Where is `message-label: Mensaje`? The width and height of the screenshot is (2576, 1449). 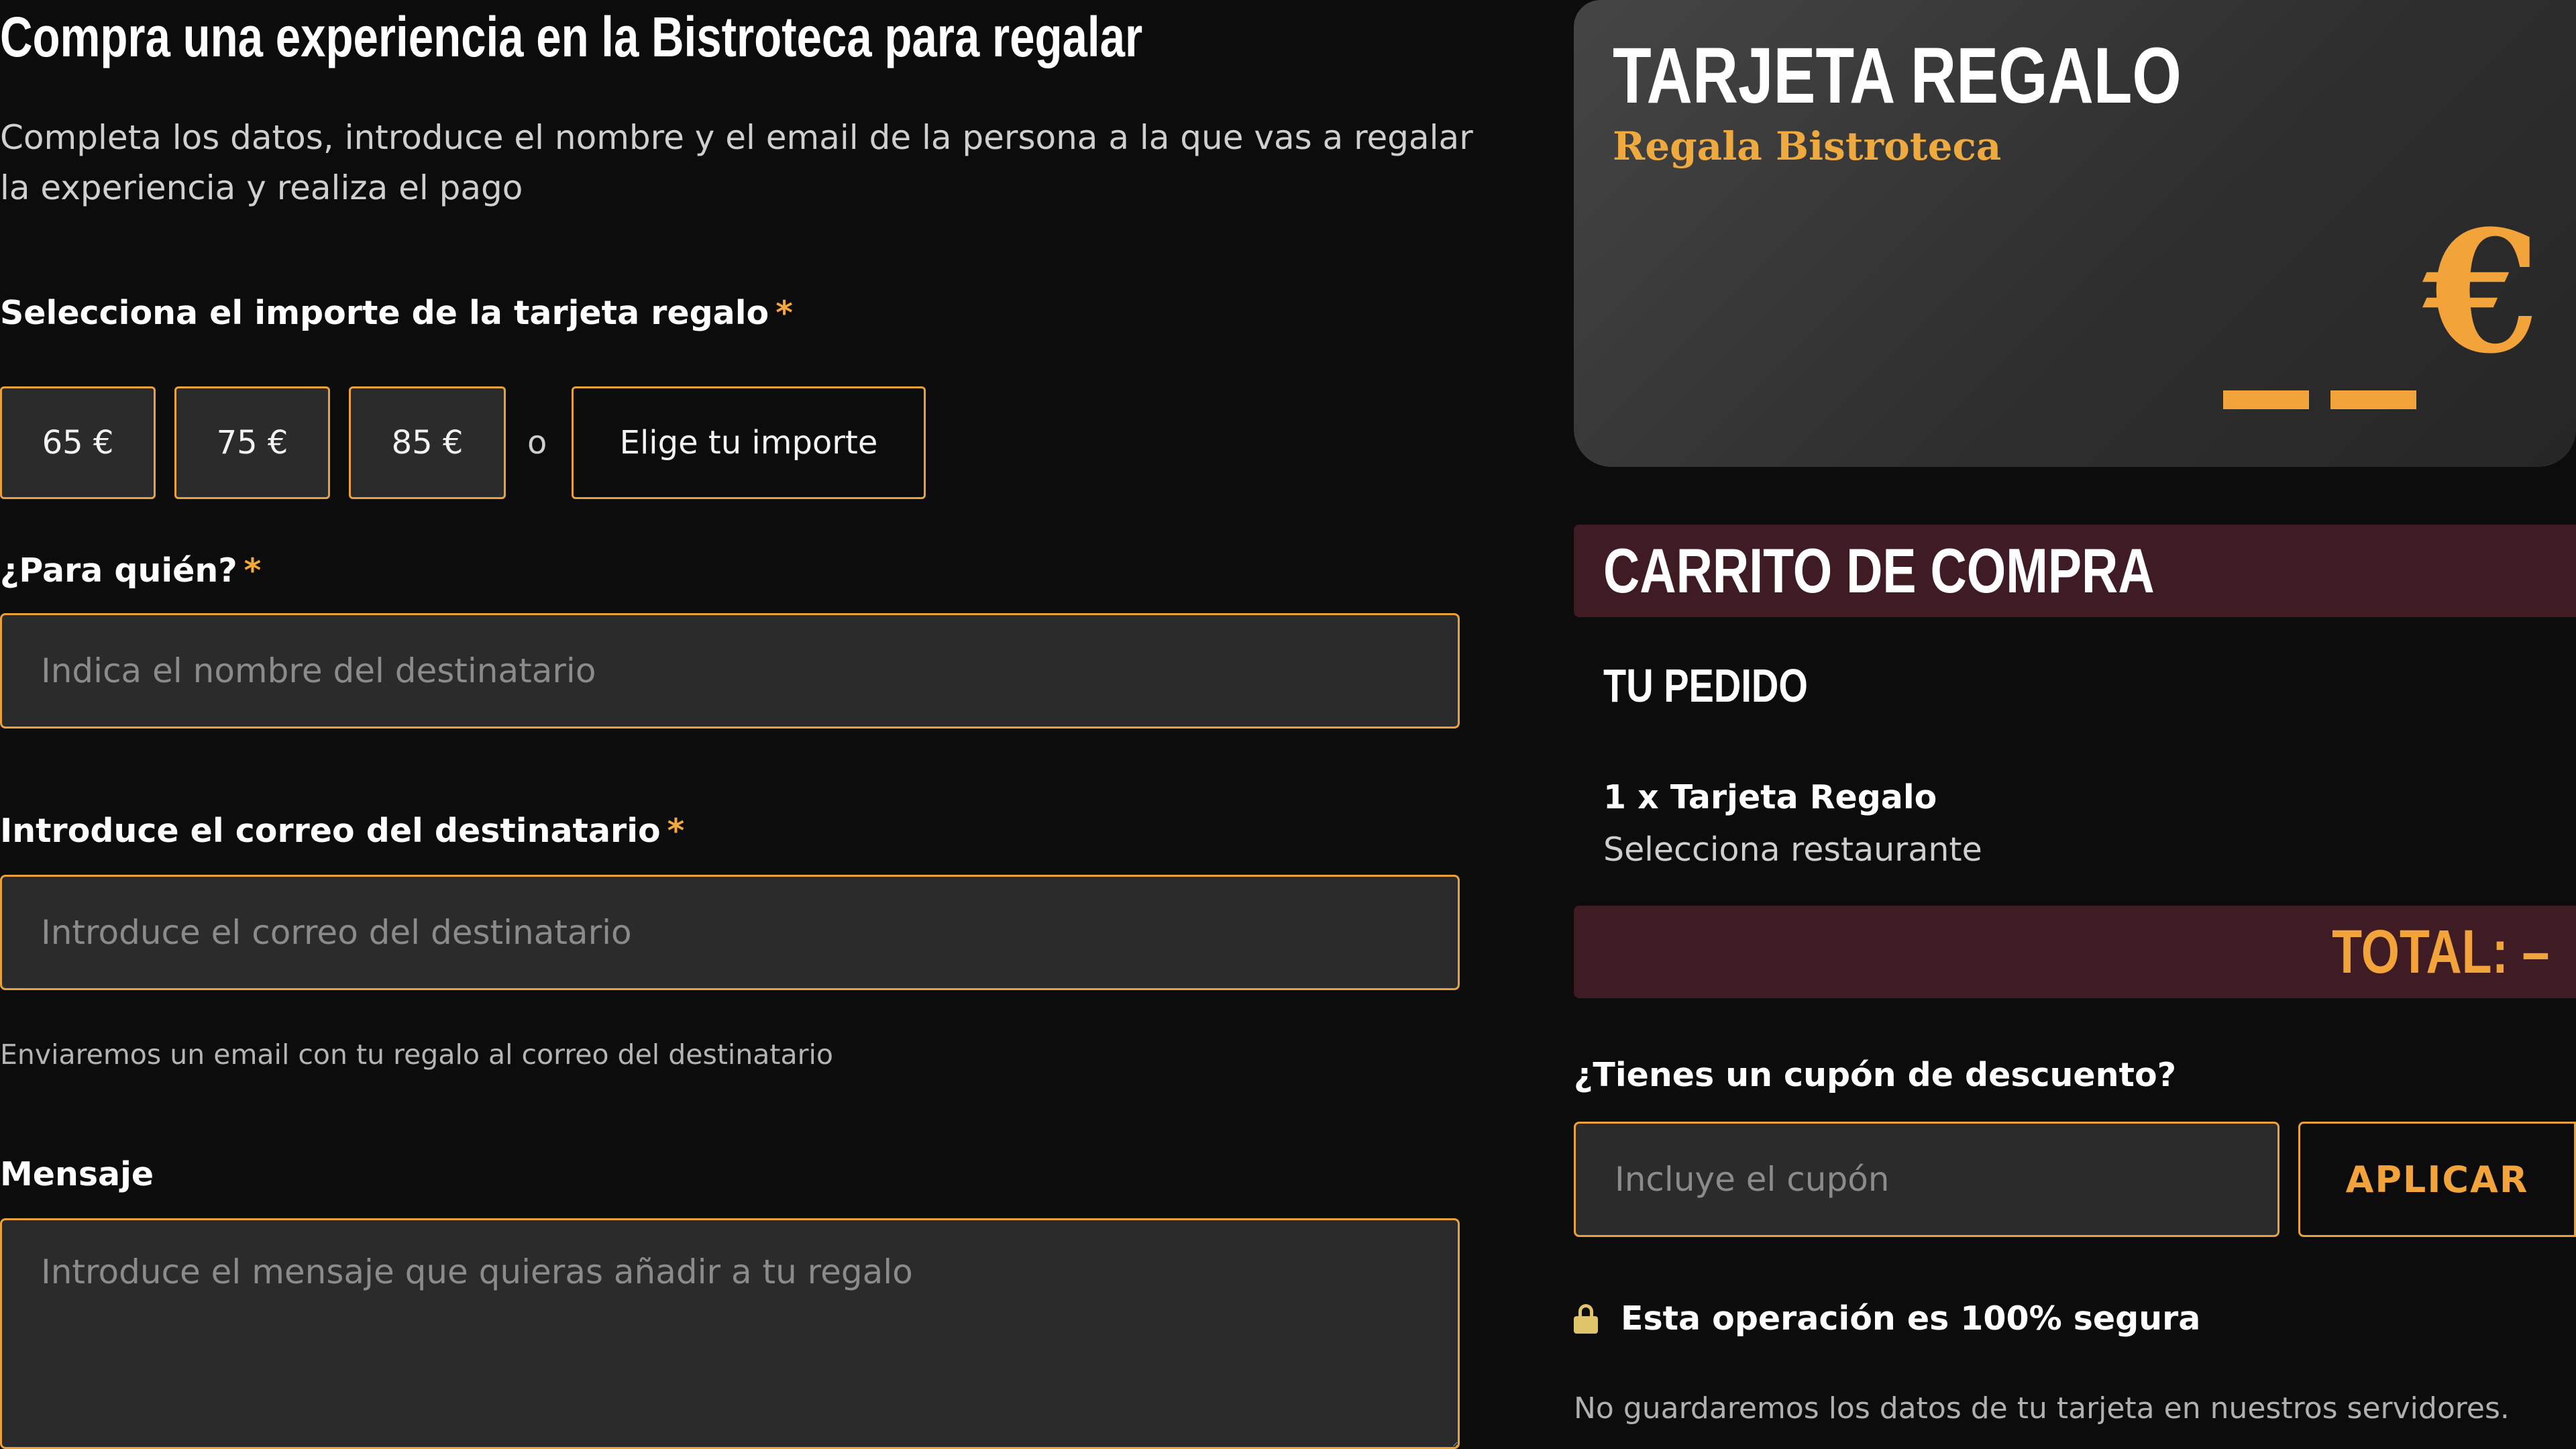 message-label: Mensaje is located at coordinates (77, 1174).